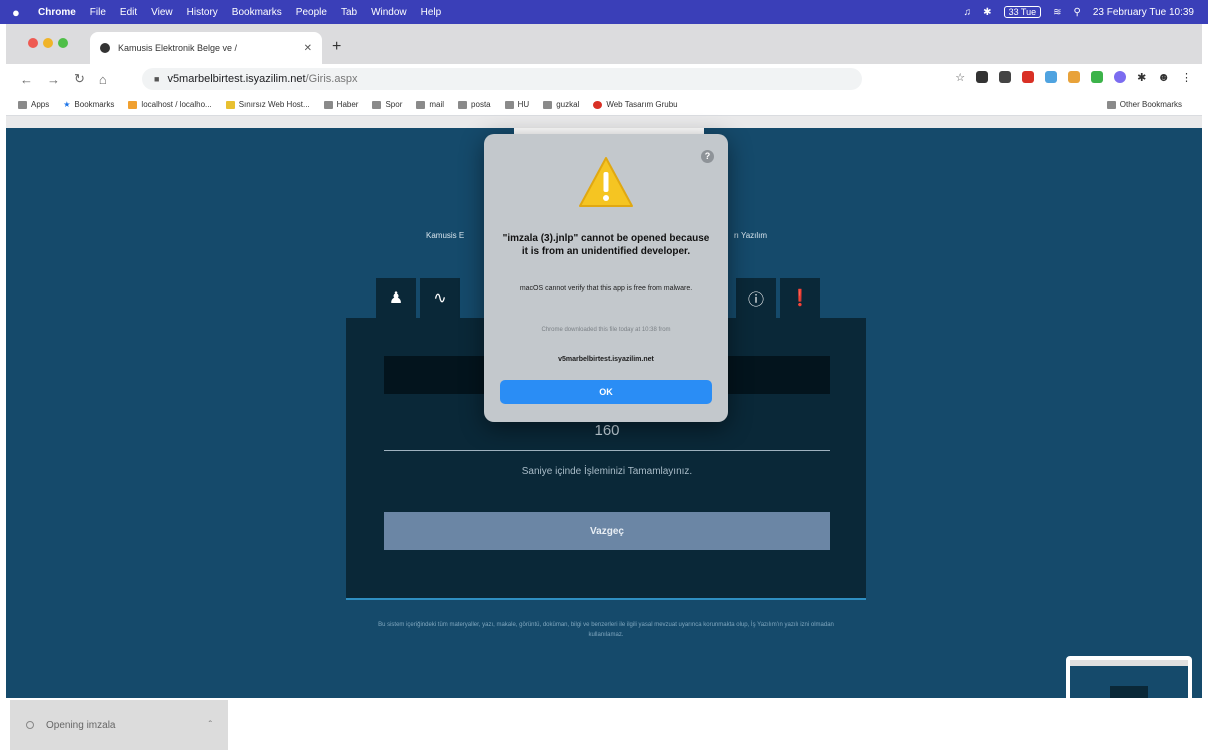 The width and height of the screenshot is (1208, 753). What do you see at coordinates (1028, 77) in the screenshot?
I see `gmail-icon` at bounding box center [1028, 77].